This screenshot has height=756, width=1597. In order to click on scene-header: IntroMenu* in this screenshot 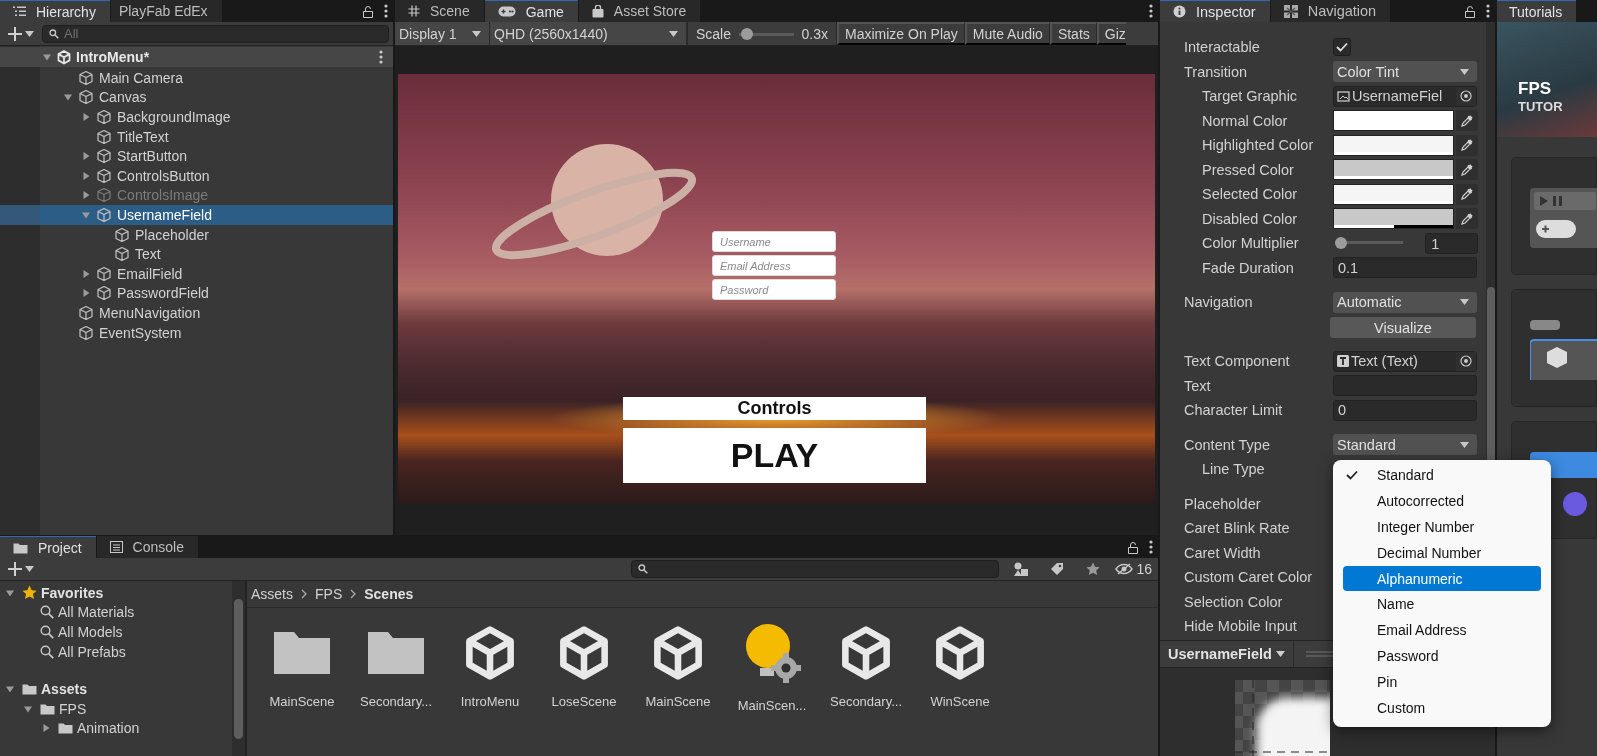, I will do `click(196, 57)`.